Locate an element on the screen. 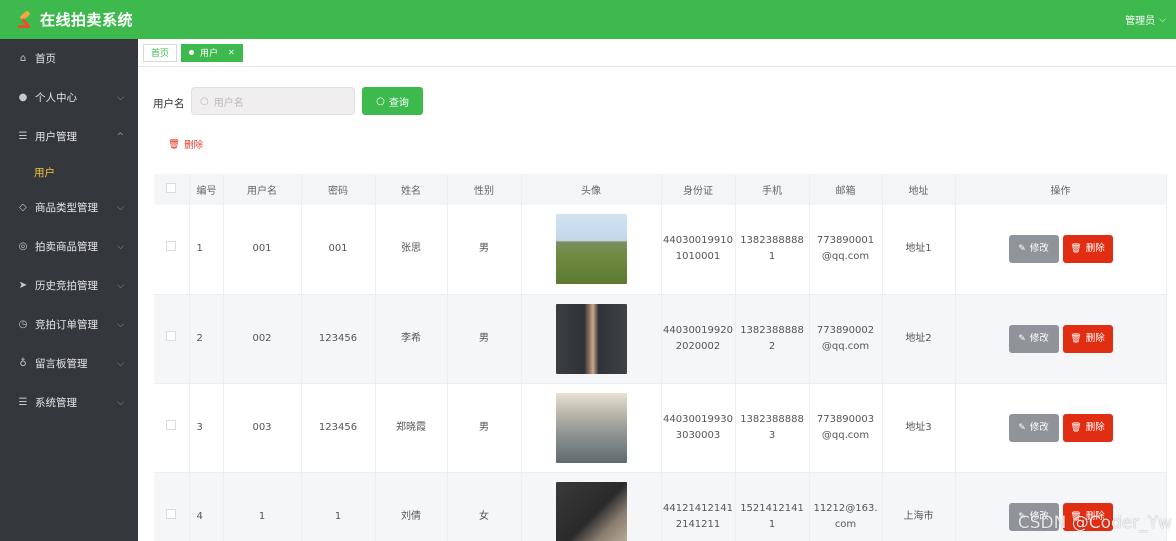 Image resolution: width=1176 pixels, height=541 pixels. cell-phone: 1382388888 1 is located at coordinates (772, 250).